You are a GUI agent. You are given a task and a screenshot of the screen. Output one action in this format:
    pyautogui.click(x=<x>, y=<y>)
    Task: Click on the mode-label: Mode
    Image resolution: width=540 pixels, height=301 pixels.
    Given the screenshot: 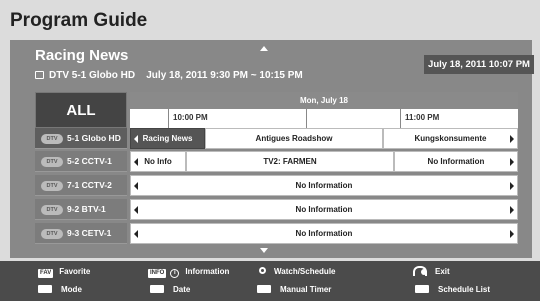 What is the action you would take?
    pyautogui.click(x=71, y=289)
    